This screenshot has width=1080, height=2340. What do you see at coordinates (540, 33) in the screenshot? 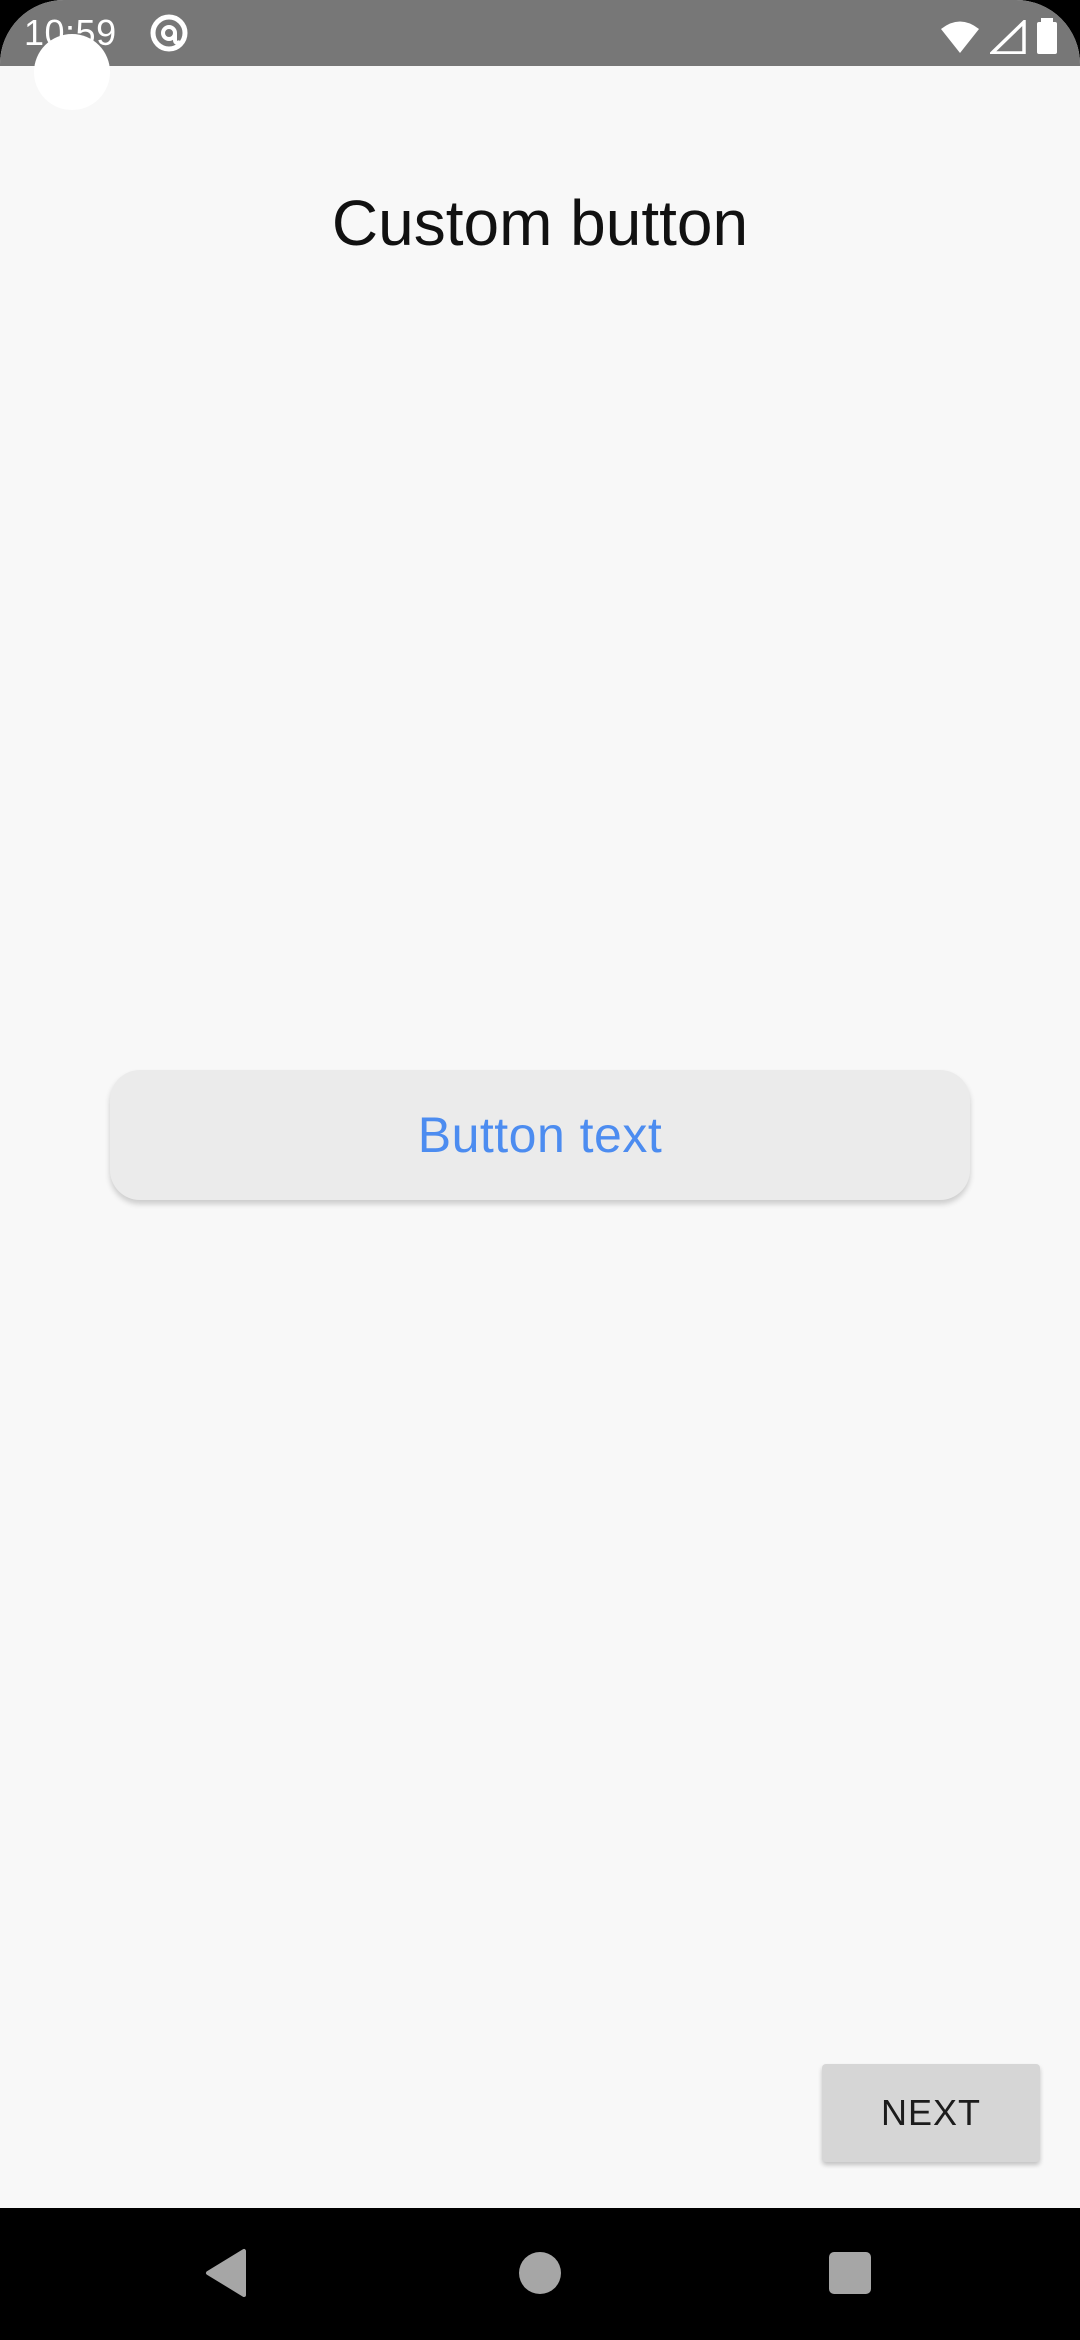
I see `status-bar: 10:59` at bounding box center [540, 33].